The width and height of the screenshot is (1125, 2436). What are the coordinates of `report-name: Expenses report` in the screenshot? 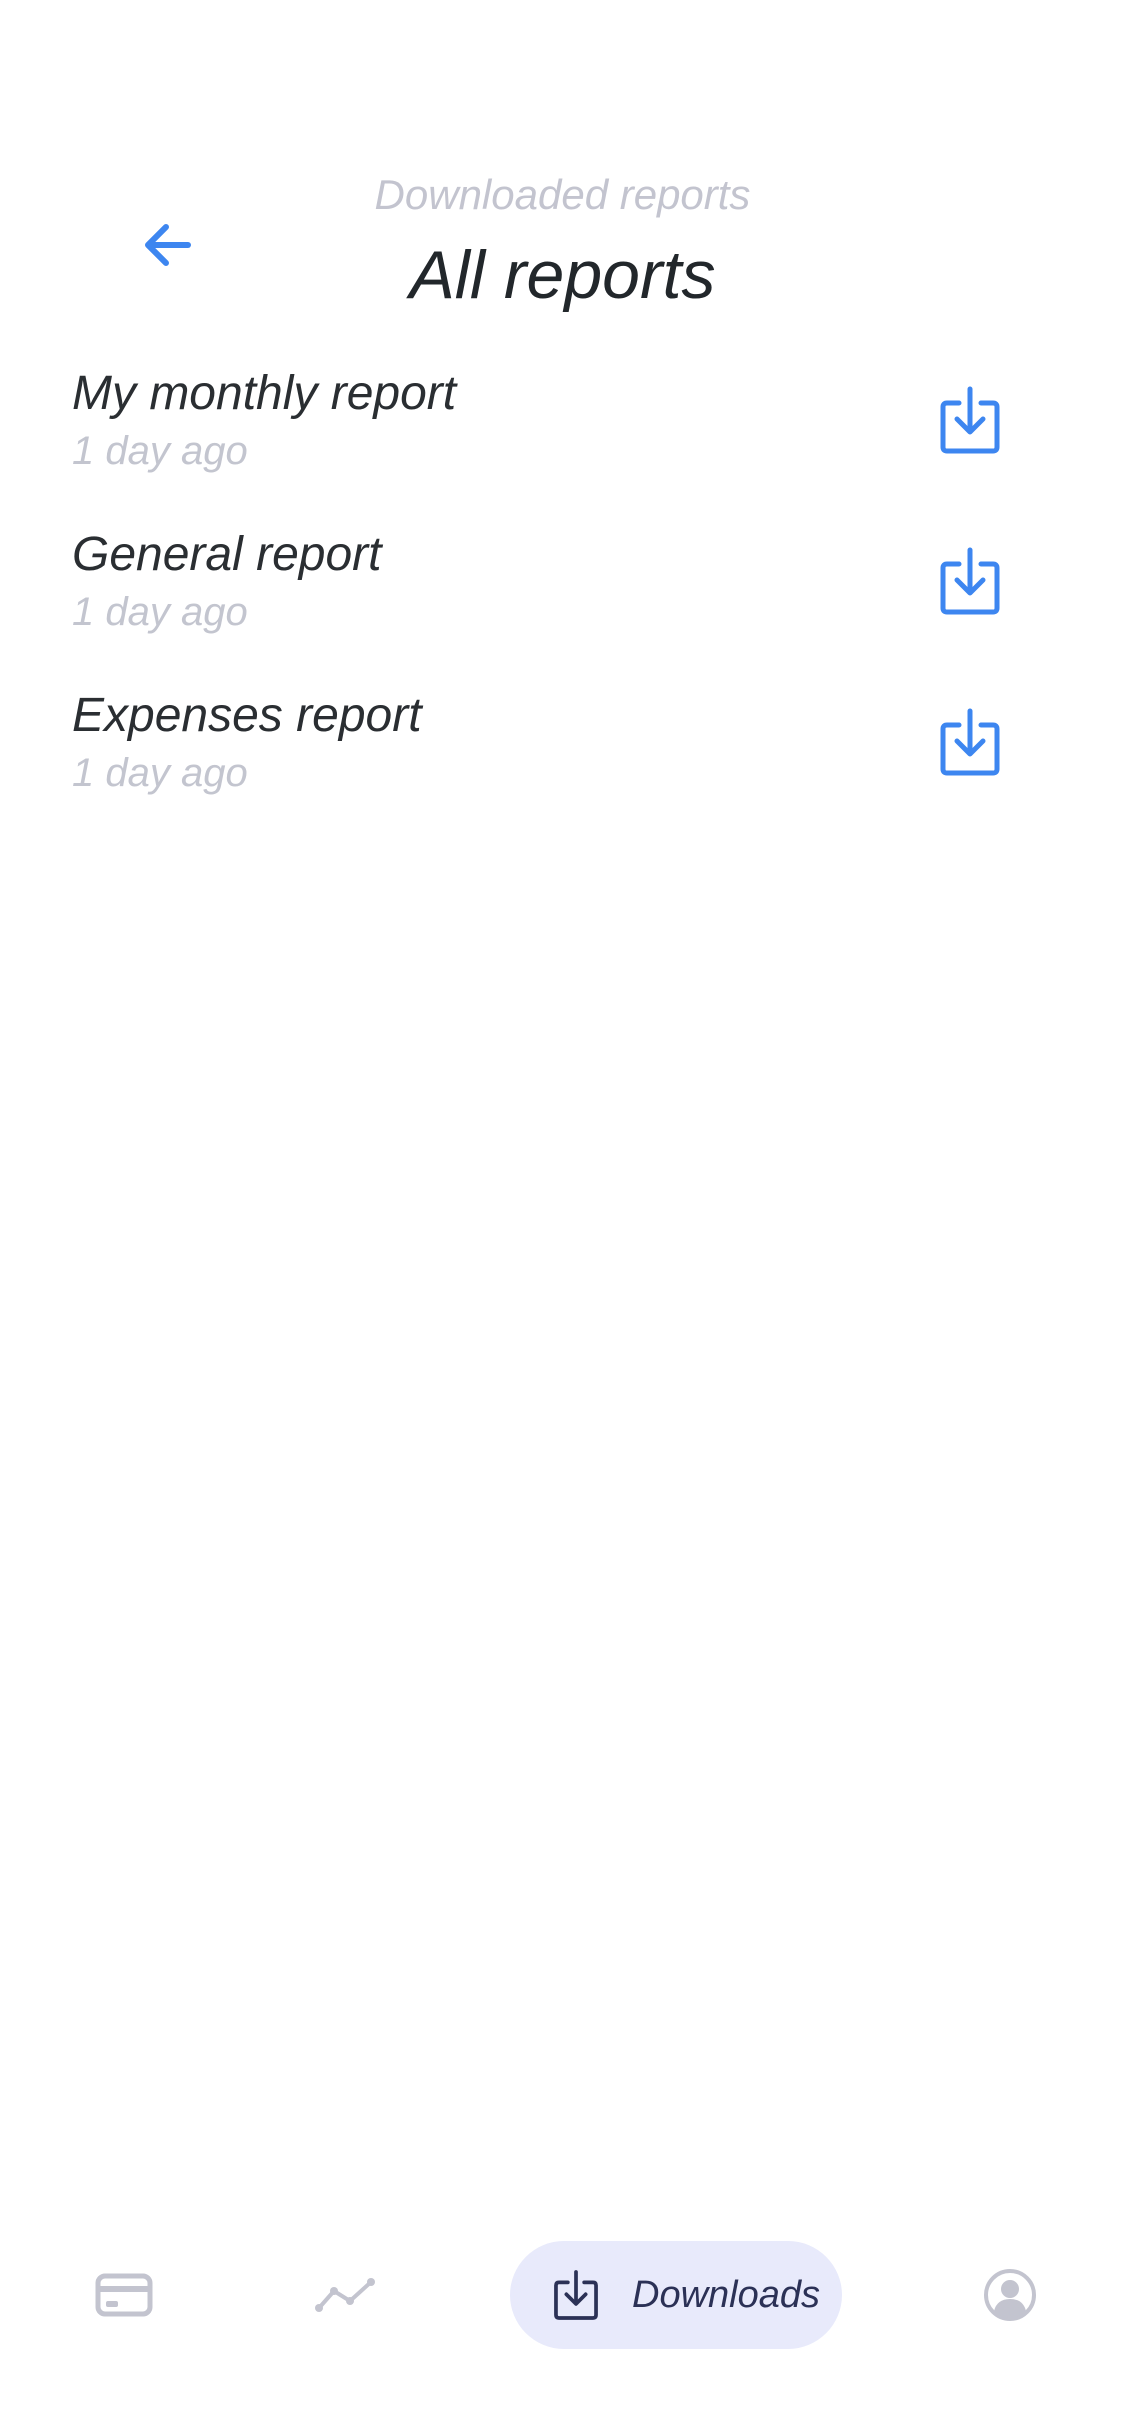 It's located at (247, 715).